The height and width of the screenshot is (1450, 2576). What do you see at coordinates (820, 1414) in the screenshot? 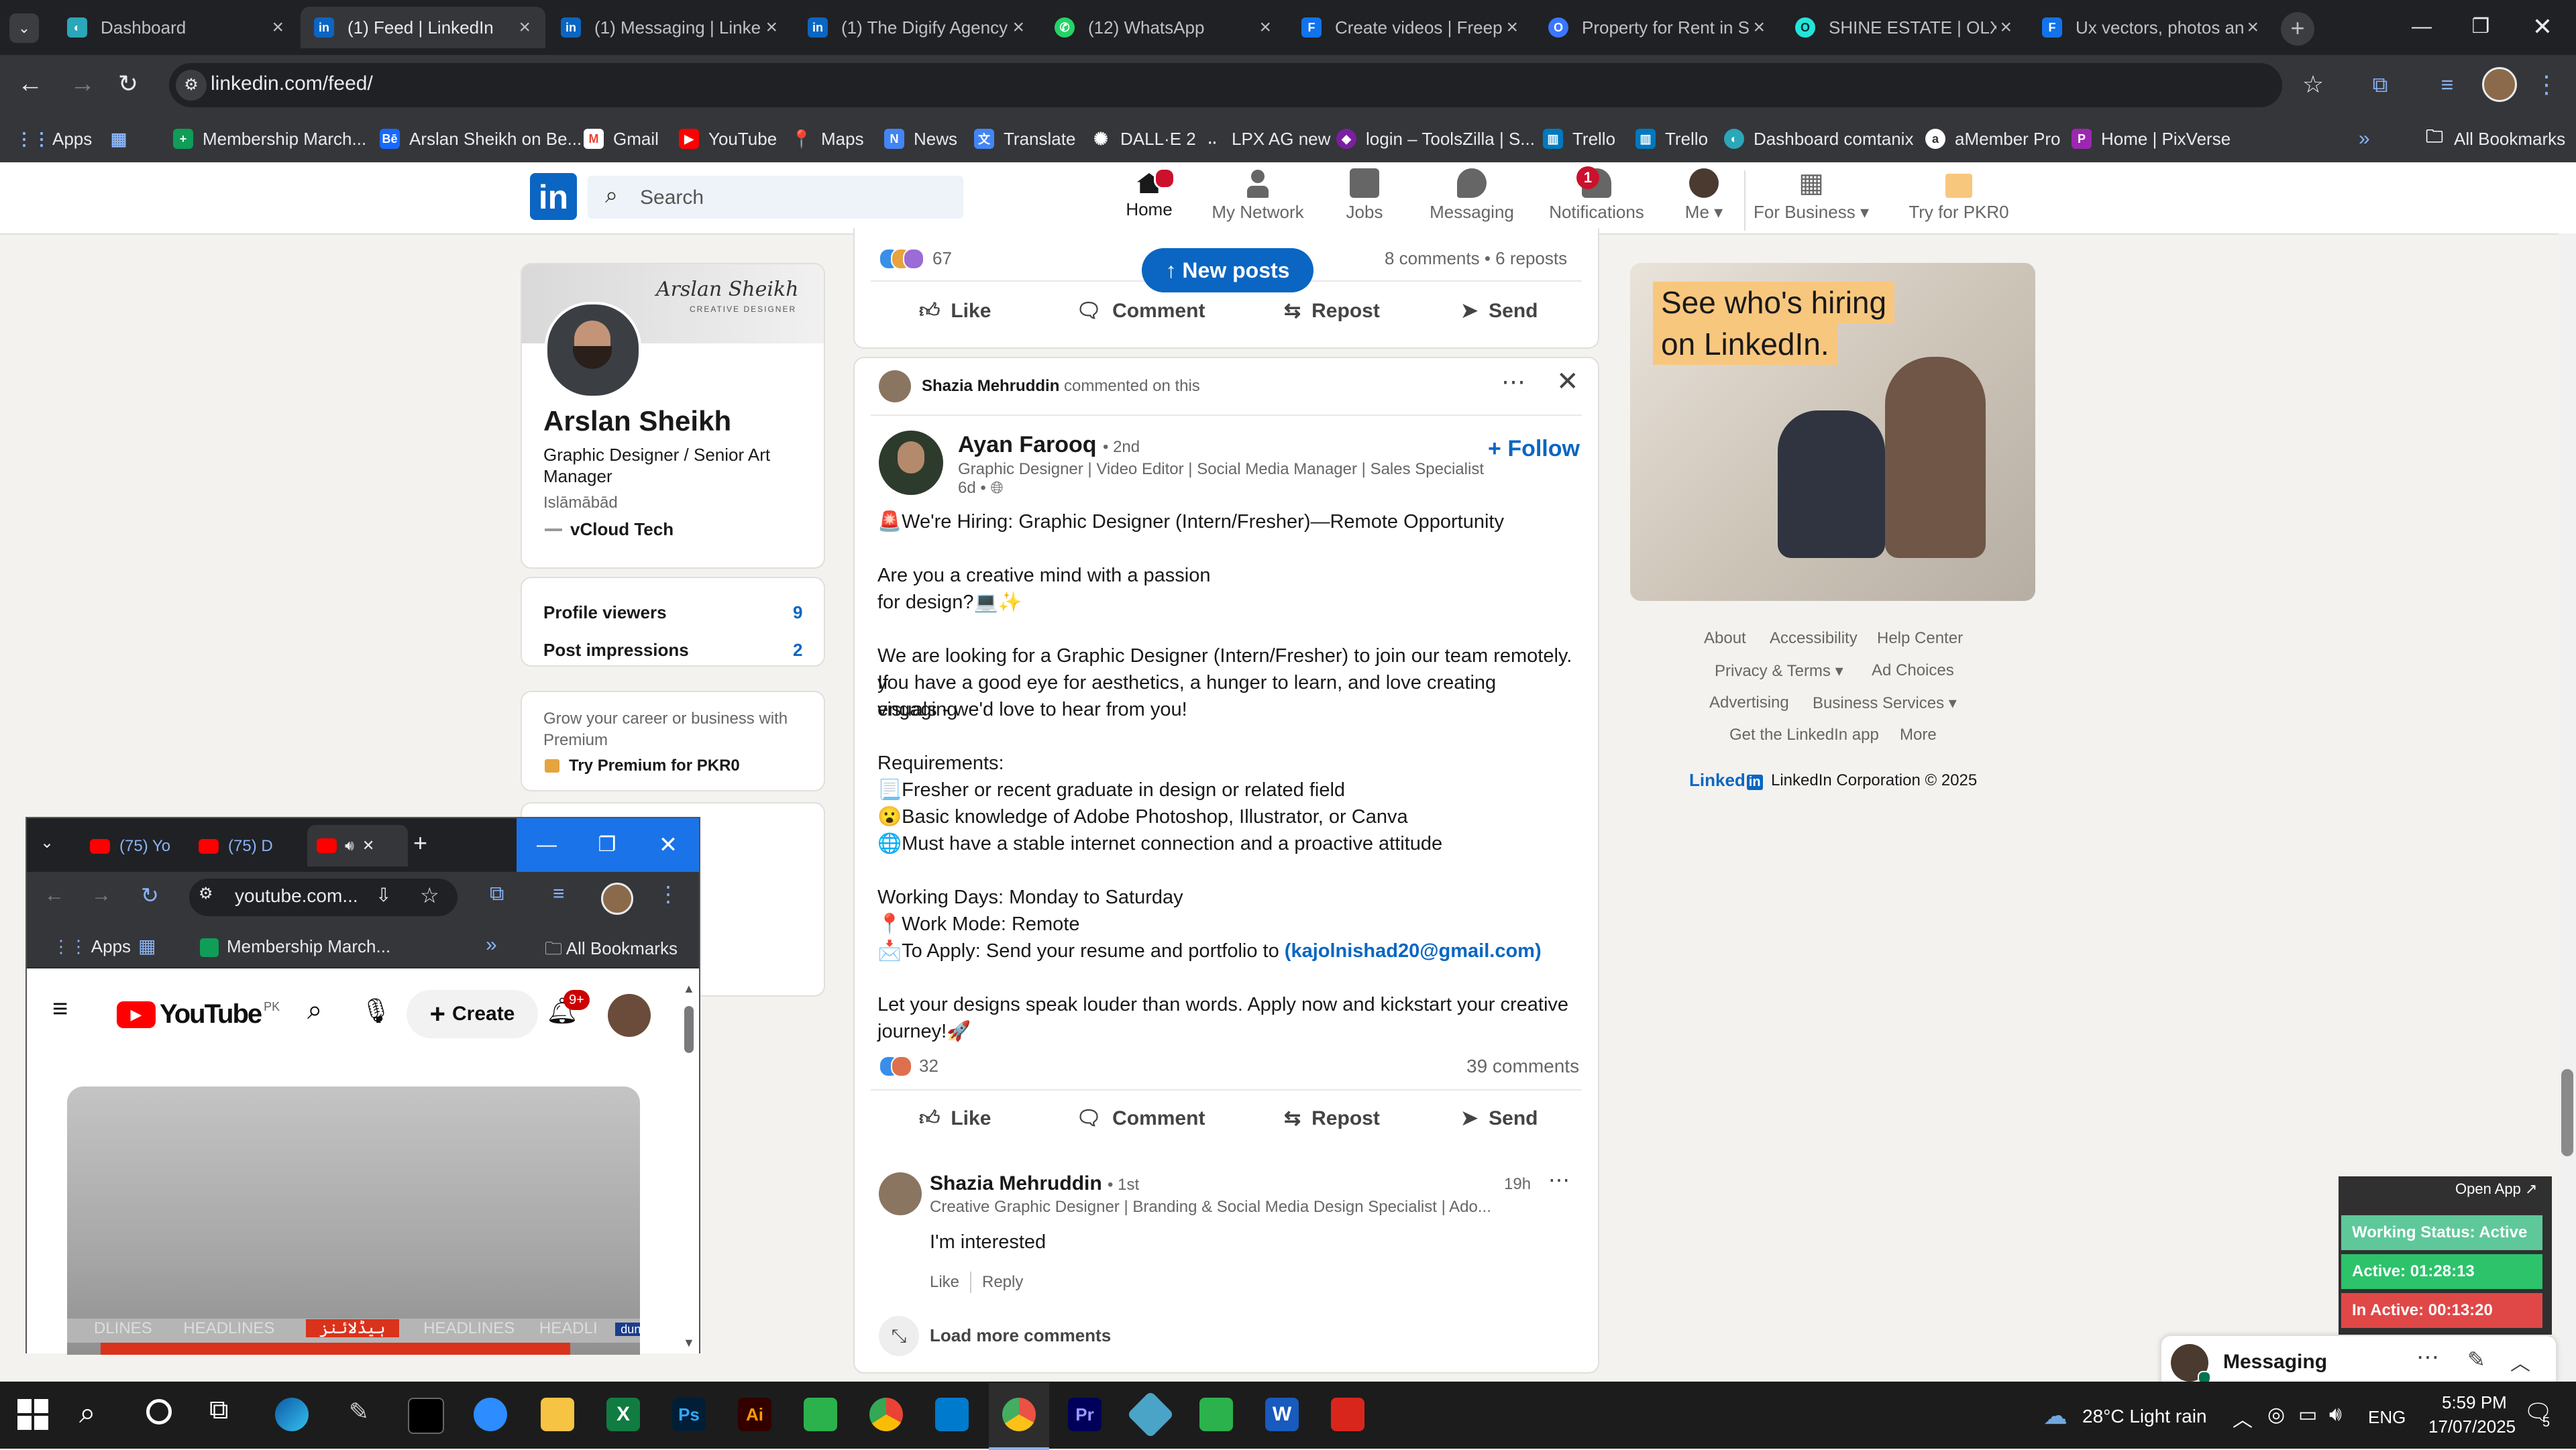
I see `app-green-icon` at bounding box center [820, 1414].